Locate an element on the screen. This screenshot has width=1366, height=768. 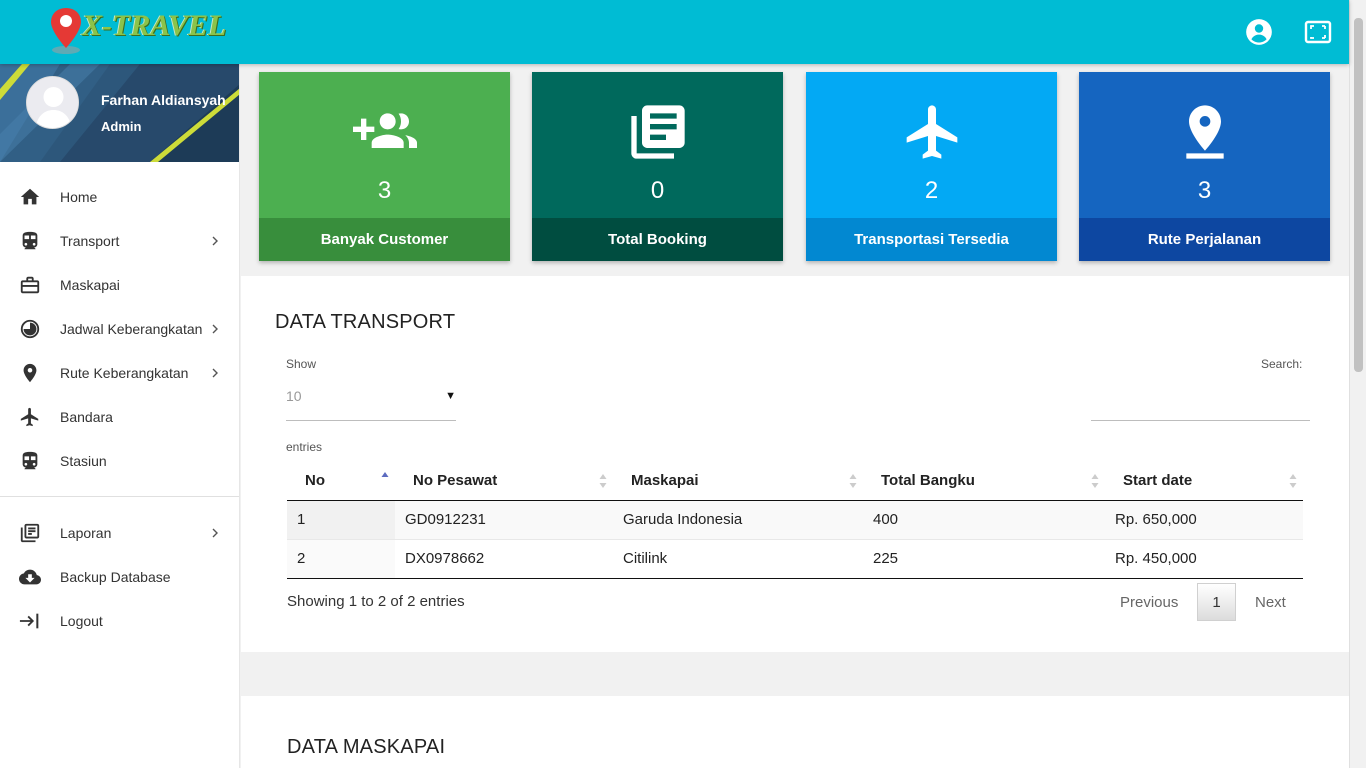
scrollbar-thumb is located at coordinates (1358, 195).